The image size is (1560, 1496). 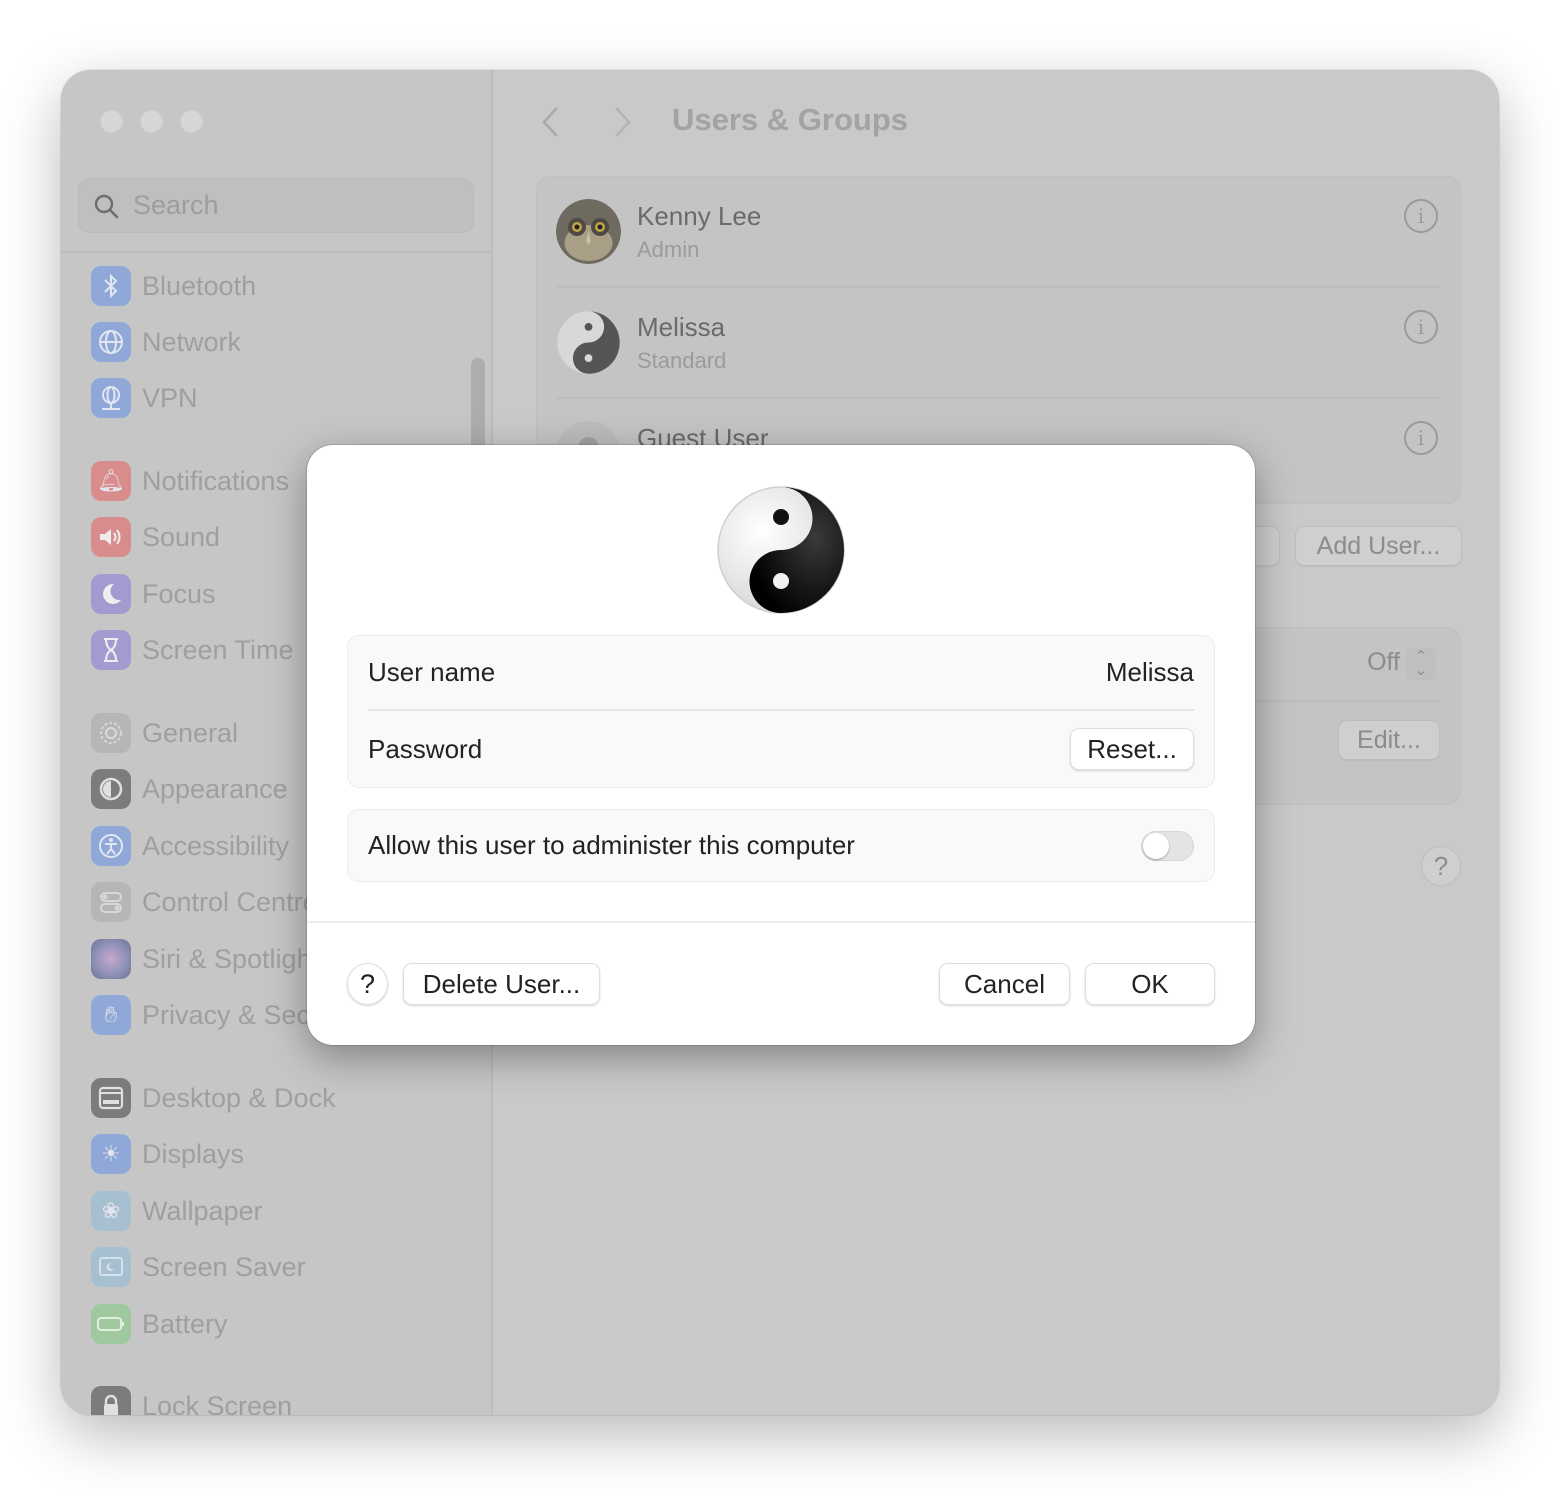 I want to click on stepper-chevrons-icon: ⌃ ⌄, so click(x=1421, y=664).